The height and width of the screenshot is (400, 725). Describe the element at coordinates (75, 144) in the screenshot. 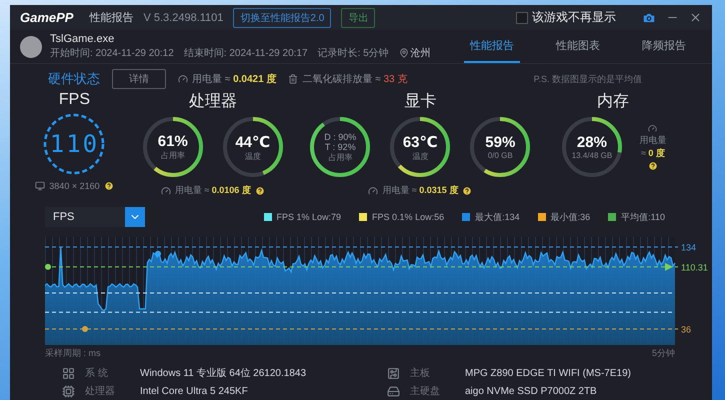

I see `fps-value: 110` at that location.